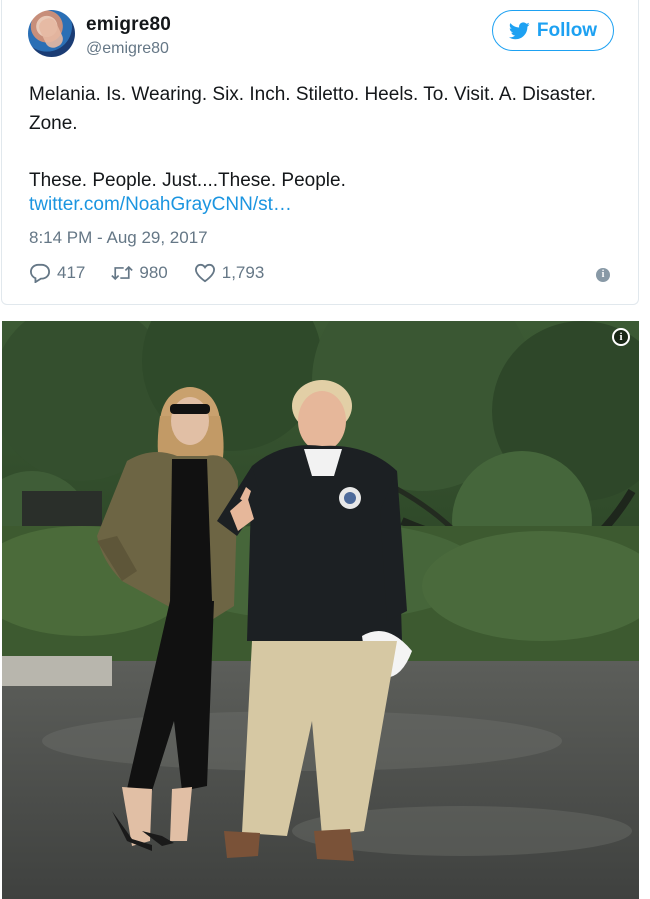  I want to click on reply-icon, so click(40, 273).